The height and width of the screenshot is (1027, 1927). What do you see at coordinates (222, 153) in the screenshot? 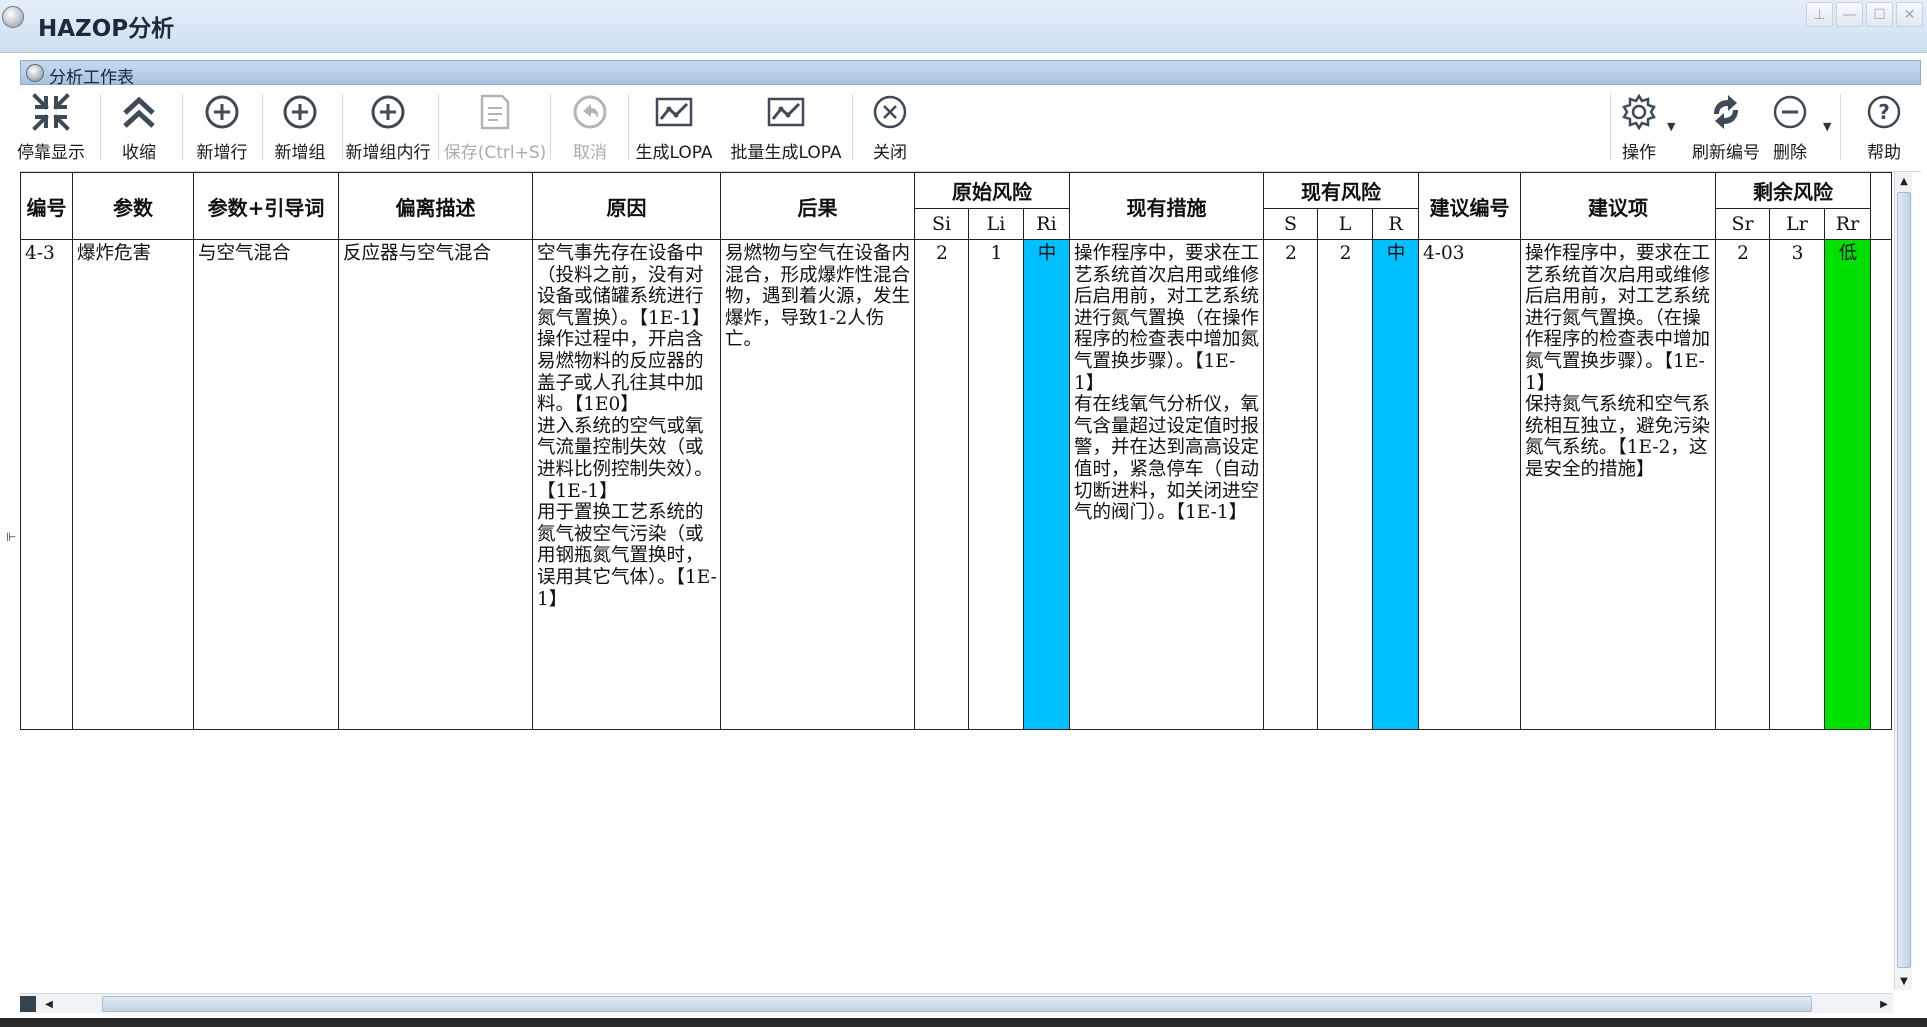
I see `add-row-label: 新增行` at bounding box center [222, 153].